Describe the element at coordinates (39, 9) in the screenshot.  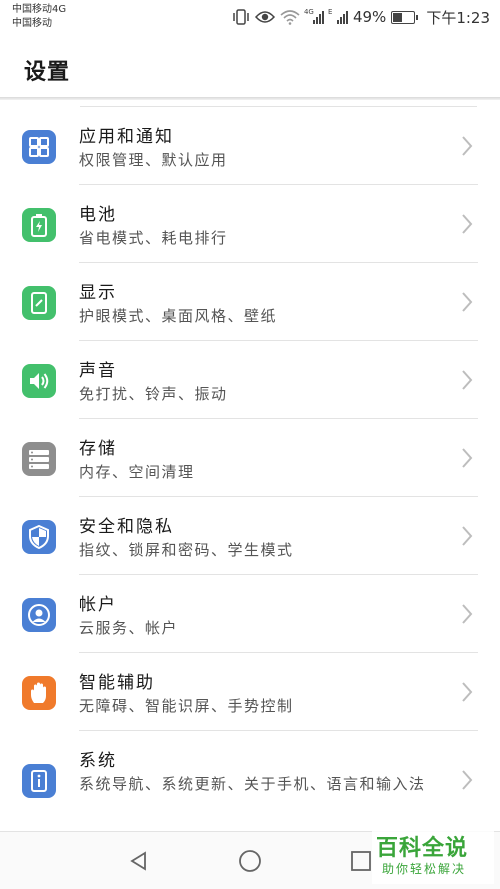
I see `carrier-label-primary: 中国移动4G` at that location.